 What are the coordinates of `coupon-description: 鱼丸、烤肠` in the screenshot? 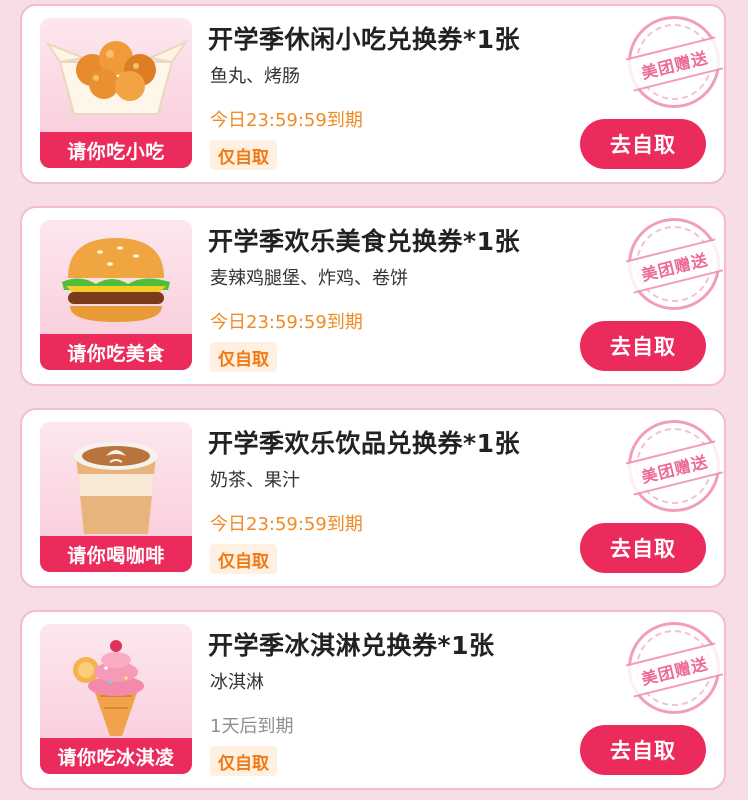 It's located at (255, 76).